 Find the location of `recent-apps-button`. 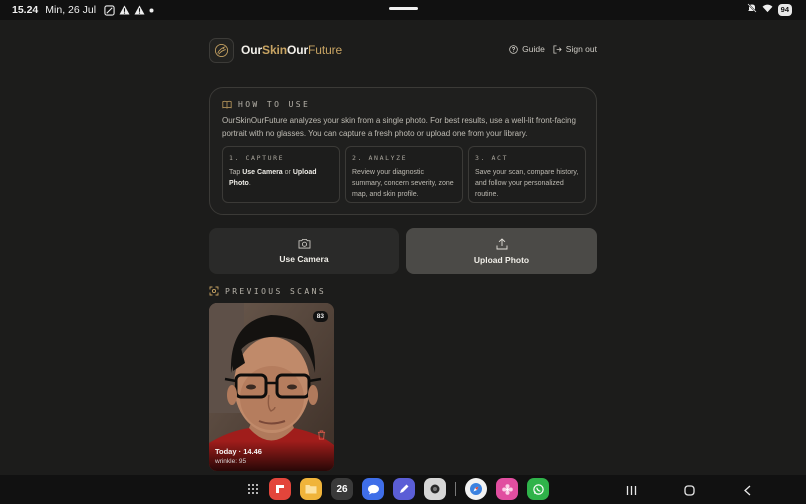

recent-apps-button is located at coordinates (631, 492).